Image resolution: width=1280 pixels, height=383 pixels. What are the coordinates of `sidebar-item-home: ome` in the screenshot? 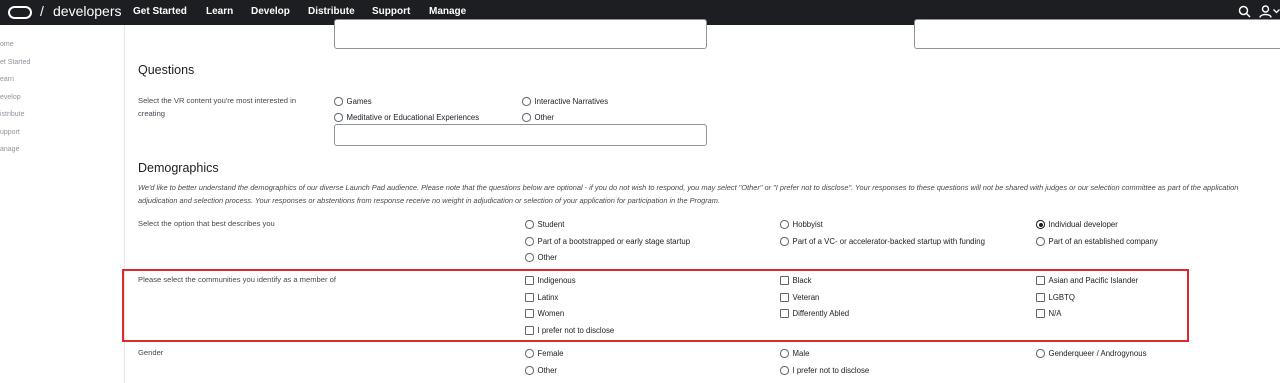 It's located at (7, 44).